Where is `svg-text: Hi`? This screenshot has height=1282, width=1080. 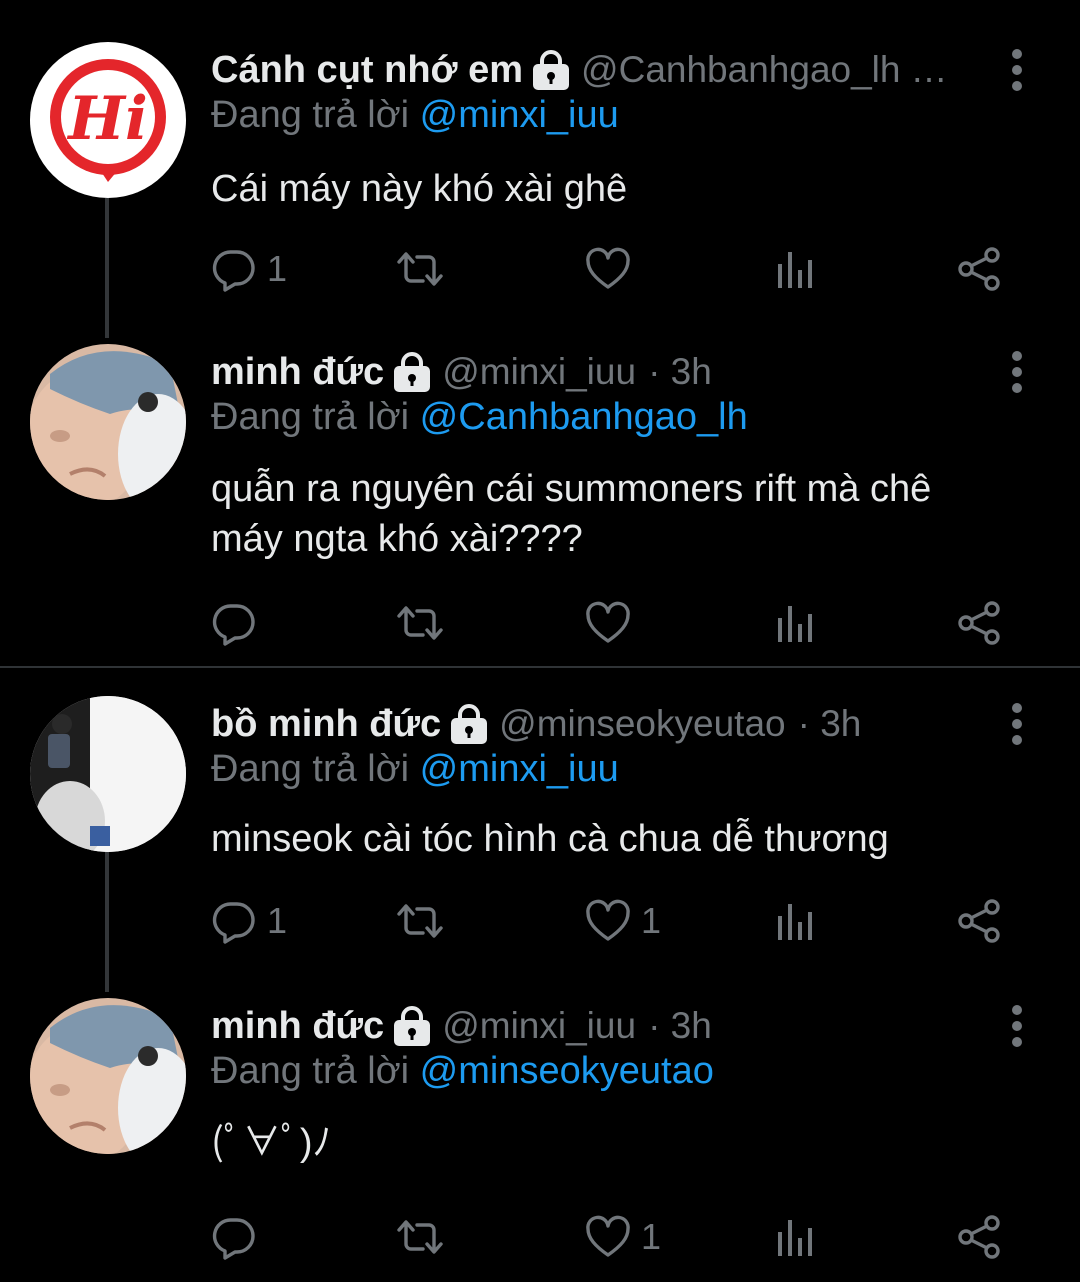 svg-text: Hi is located at coordinates (106, 119).